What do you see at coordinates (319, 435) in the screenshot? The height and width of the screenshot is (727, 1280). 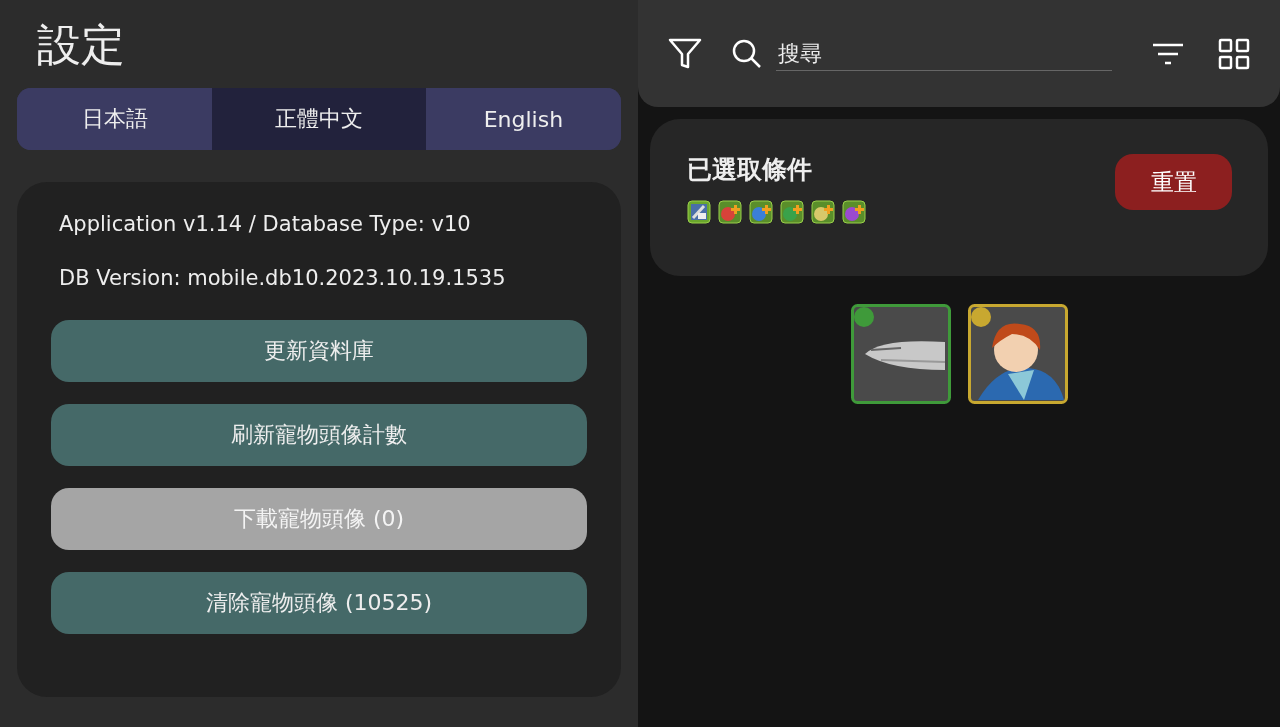 I see `action-button: 刷新寵物頭像計數` at bounding box center [319, 435].